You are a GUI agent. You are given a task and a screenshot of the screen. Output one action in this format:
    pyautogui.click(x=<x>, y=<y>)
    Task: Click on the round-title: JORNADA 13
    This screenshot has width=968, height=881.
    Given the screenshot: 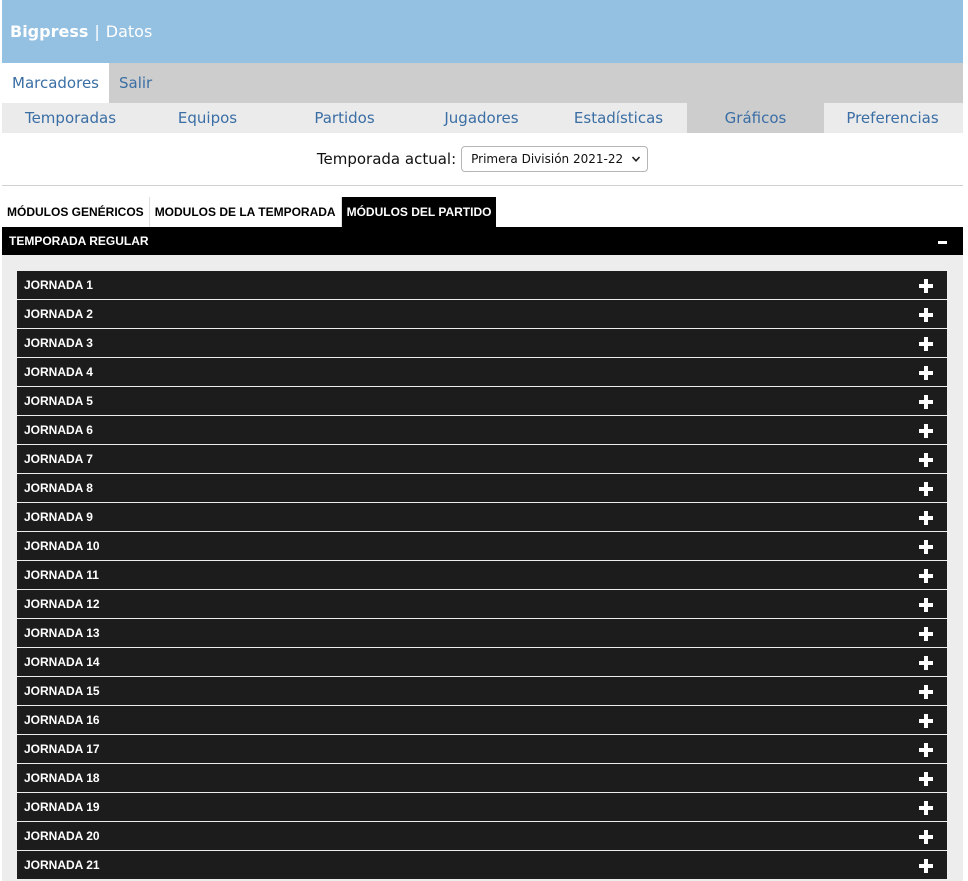 What is the action you would take?
    pyautogui.click(x=62, y=633)
    